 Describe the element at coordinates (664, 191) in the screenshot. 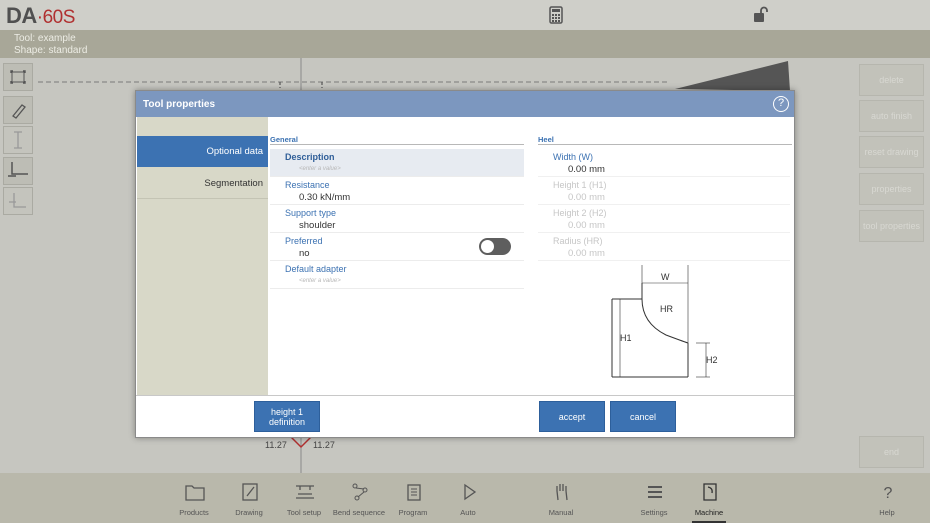

I see `height1-field: Height 1 (H1) 0.00 mm` at that location.